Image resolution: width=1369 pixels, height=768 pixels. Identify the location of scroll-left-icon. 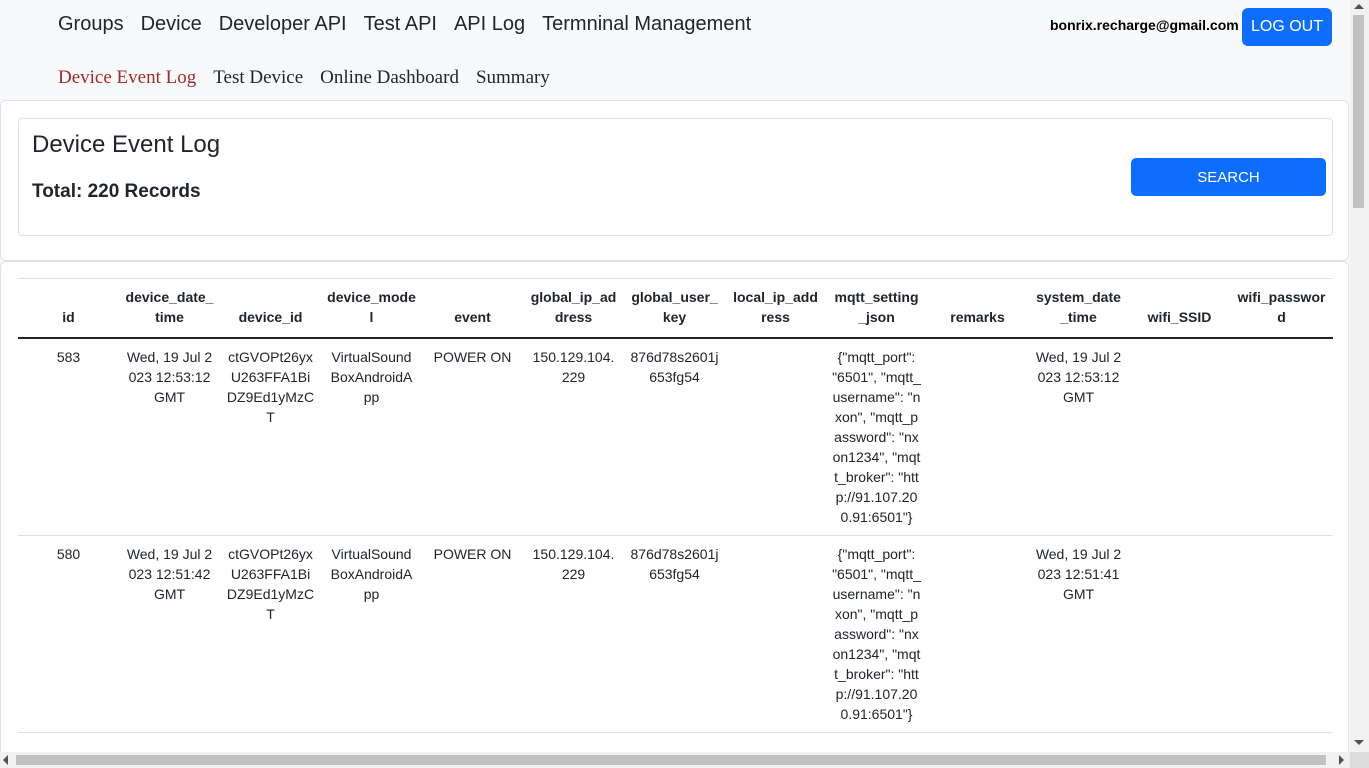
(5, 760).